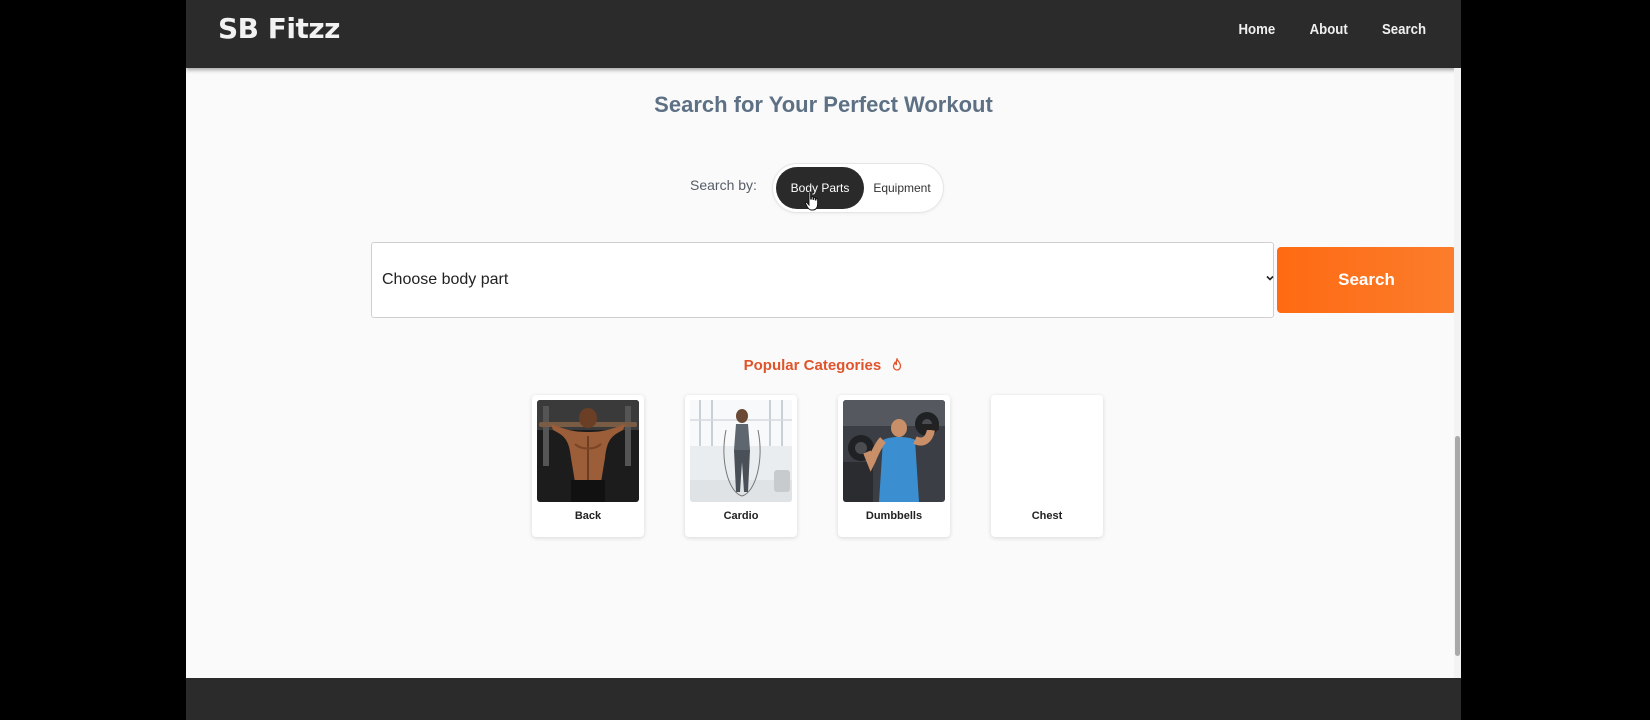 Image resolution: width=1650 pixels, height=720 pixels. What do you see at coordinates (1328, 29) in the screenshot?
I see `nav-link-about: About` at bounding box center [1328, 29].